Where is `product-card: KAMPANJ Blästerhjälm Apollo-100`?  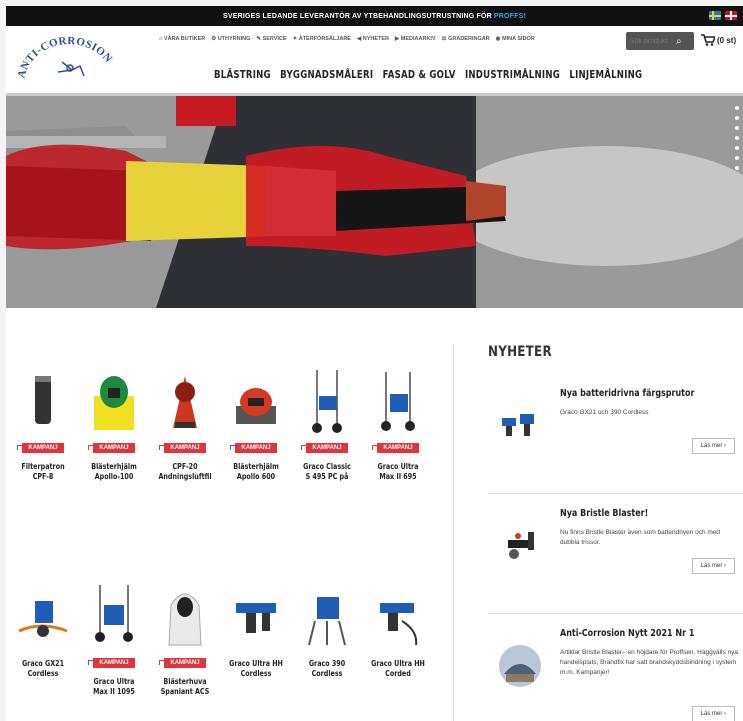 product-card: KAMPANJ Blästerhjälm Apollo-100 is located at coordinates (114, 424).